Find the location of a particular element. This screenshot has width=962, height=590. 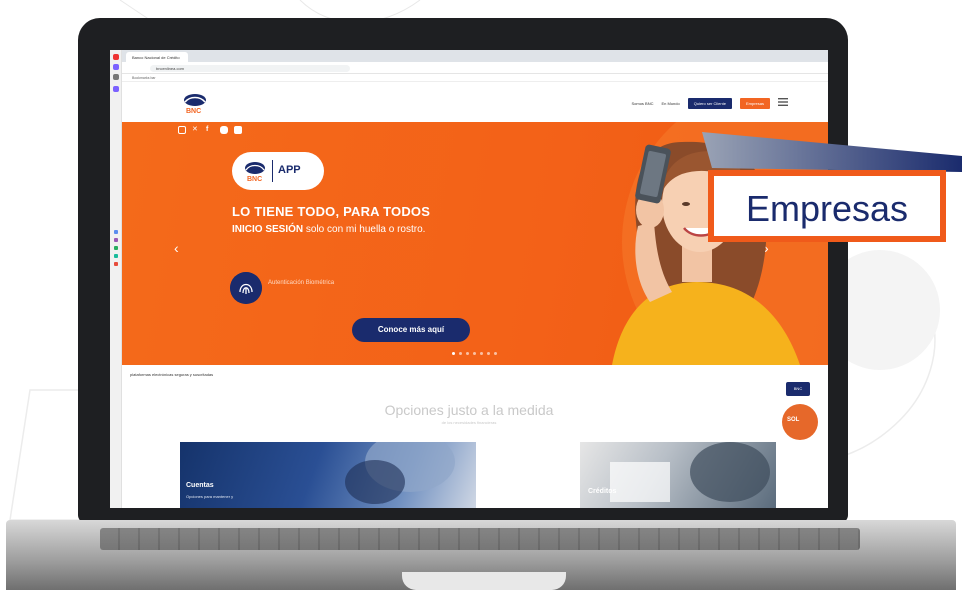

callout-inner: Empresas is located at coordinates (827, 206).